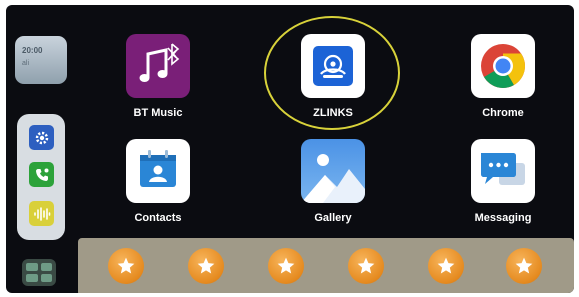 Image resolution: width=579 pixels, height=297 pixels. I want to click on sidebar-dock, so click(41, 177).